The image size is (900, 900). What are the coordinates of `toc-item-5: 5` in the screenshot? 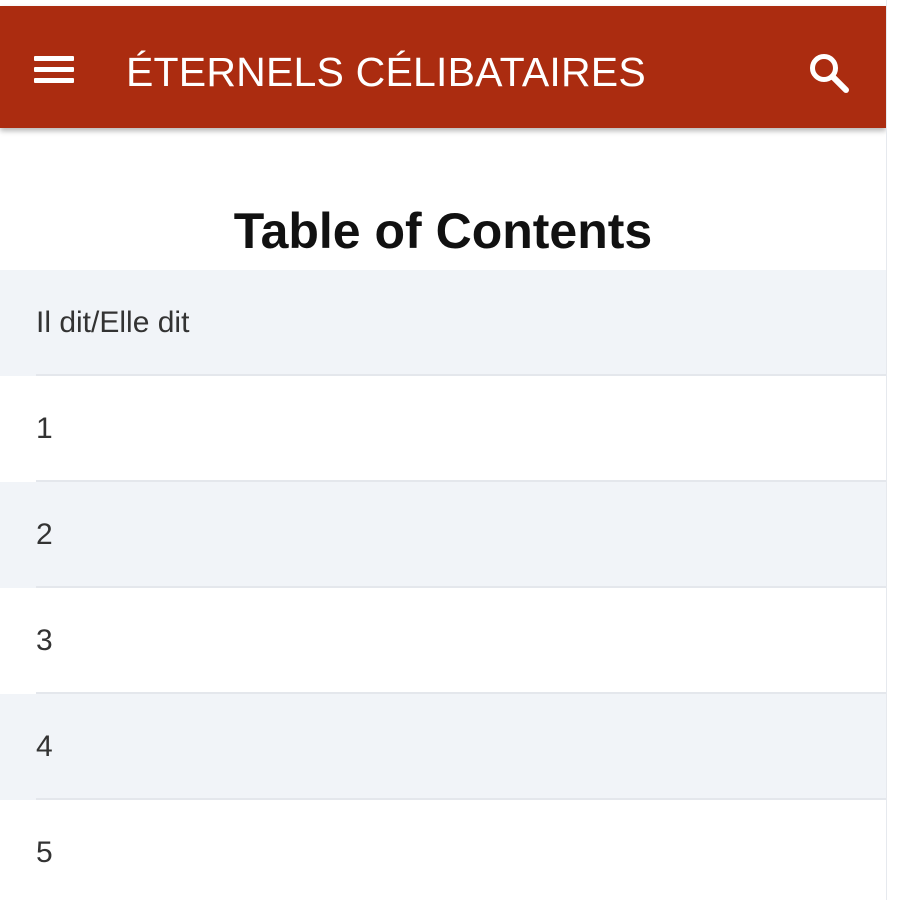 It's located at (443, 850).